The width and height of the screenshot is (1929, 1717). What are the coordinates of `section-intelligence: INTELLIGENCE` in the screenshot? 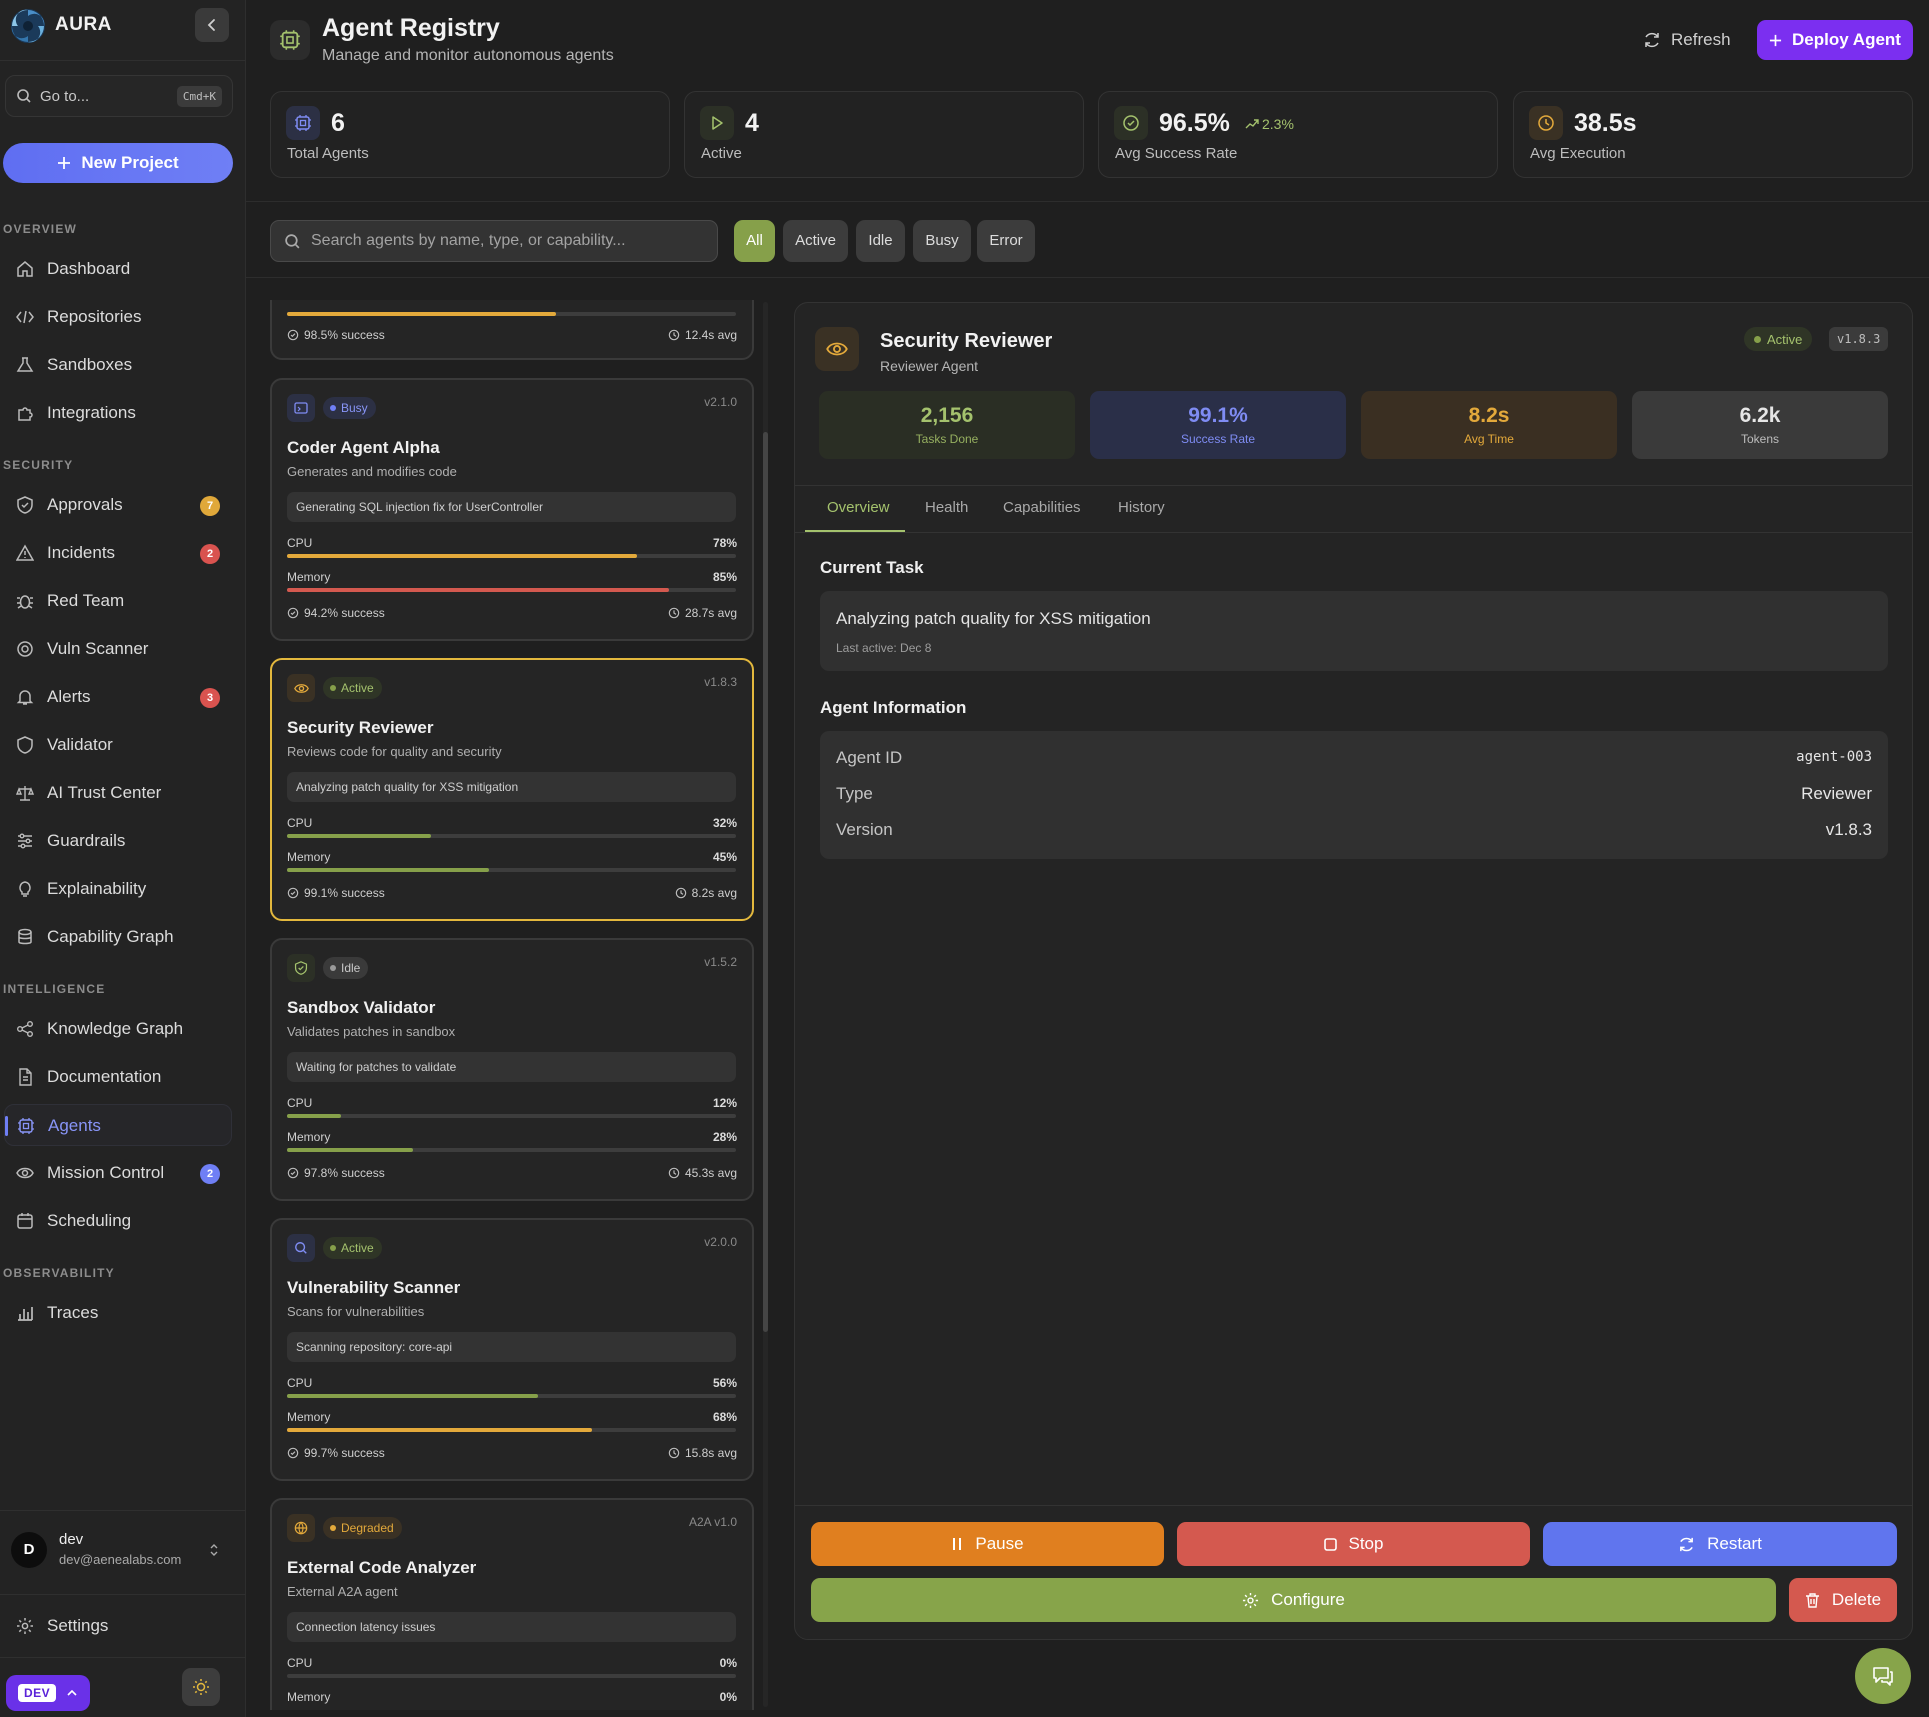 It's located at (54, 989).